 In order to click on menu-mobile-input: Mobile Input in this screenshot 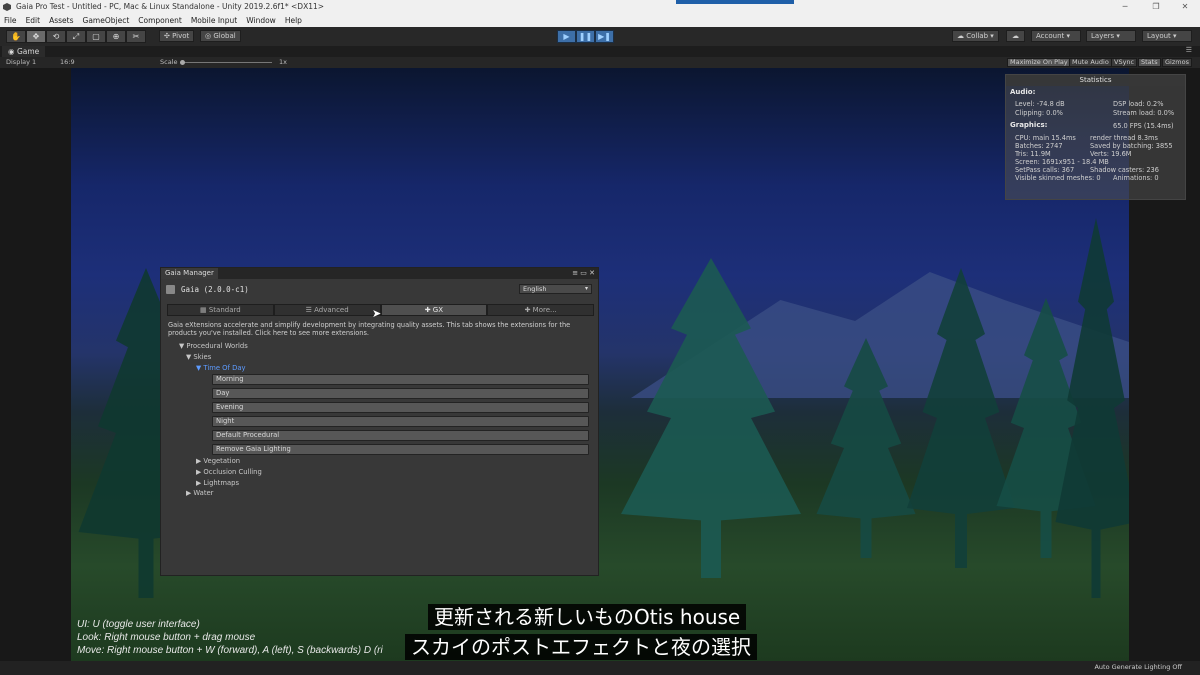, I will do `click(214, 20)`.